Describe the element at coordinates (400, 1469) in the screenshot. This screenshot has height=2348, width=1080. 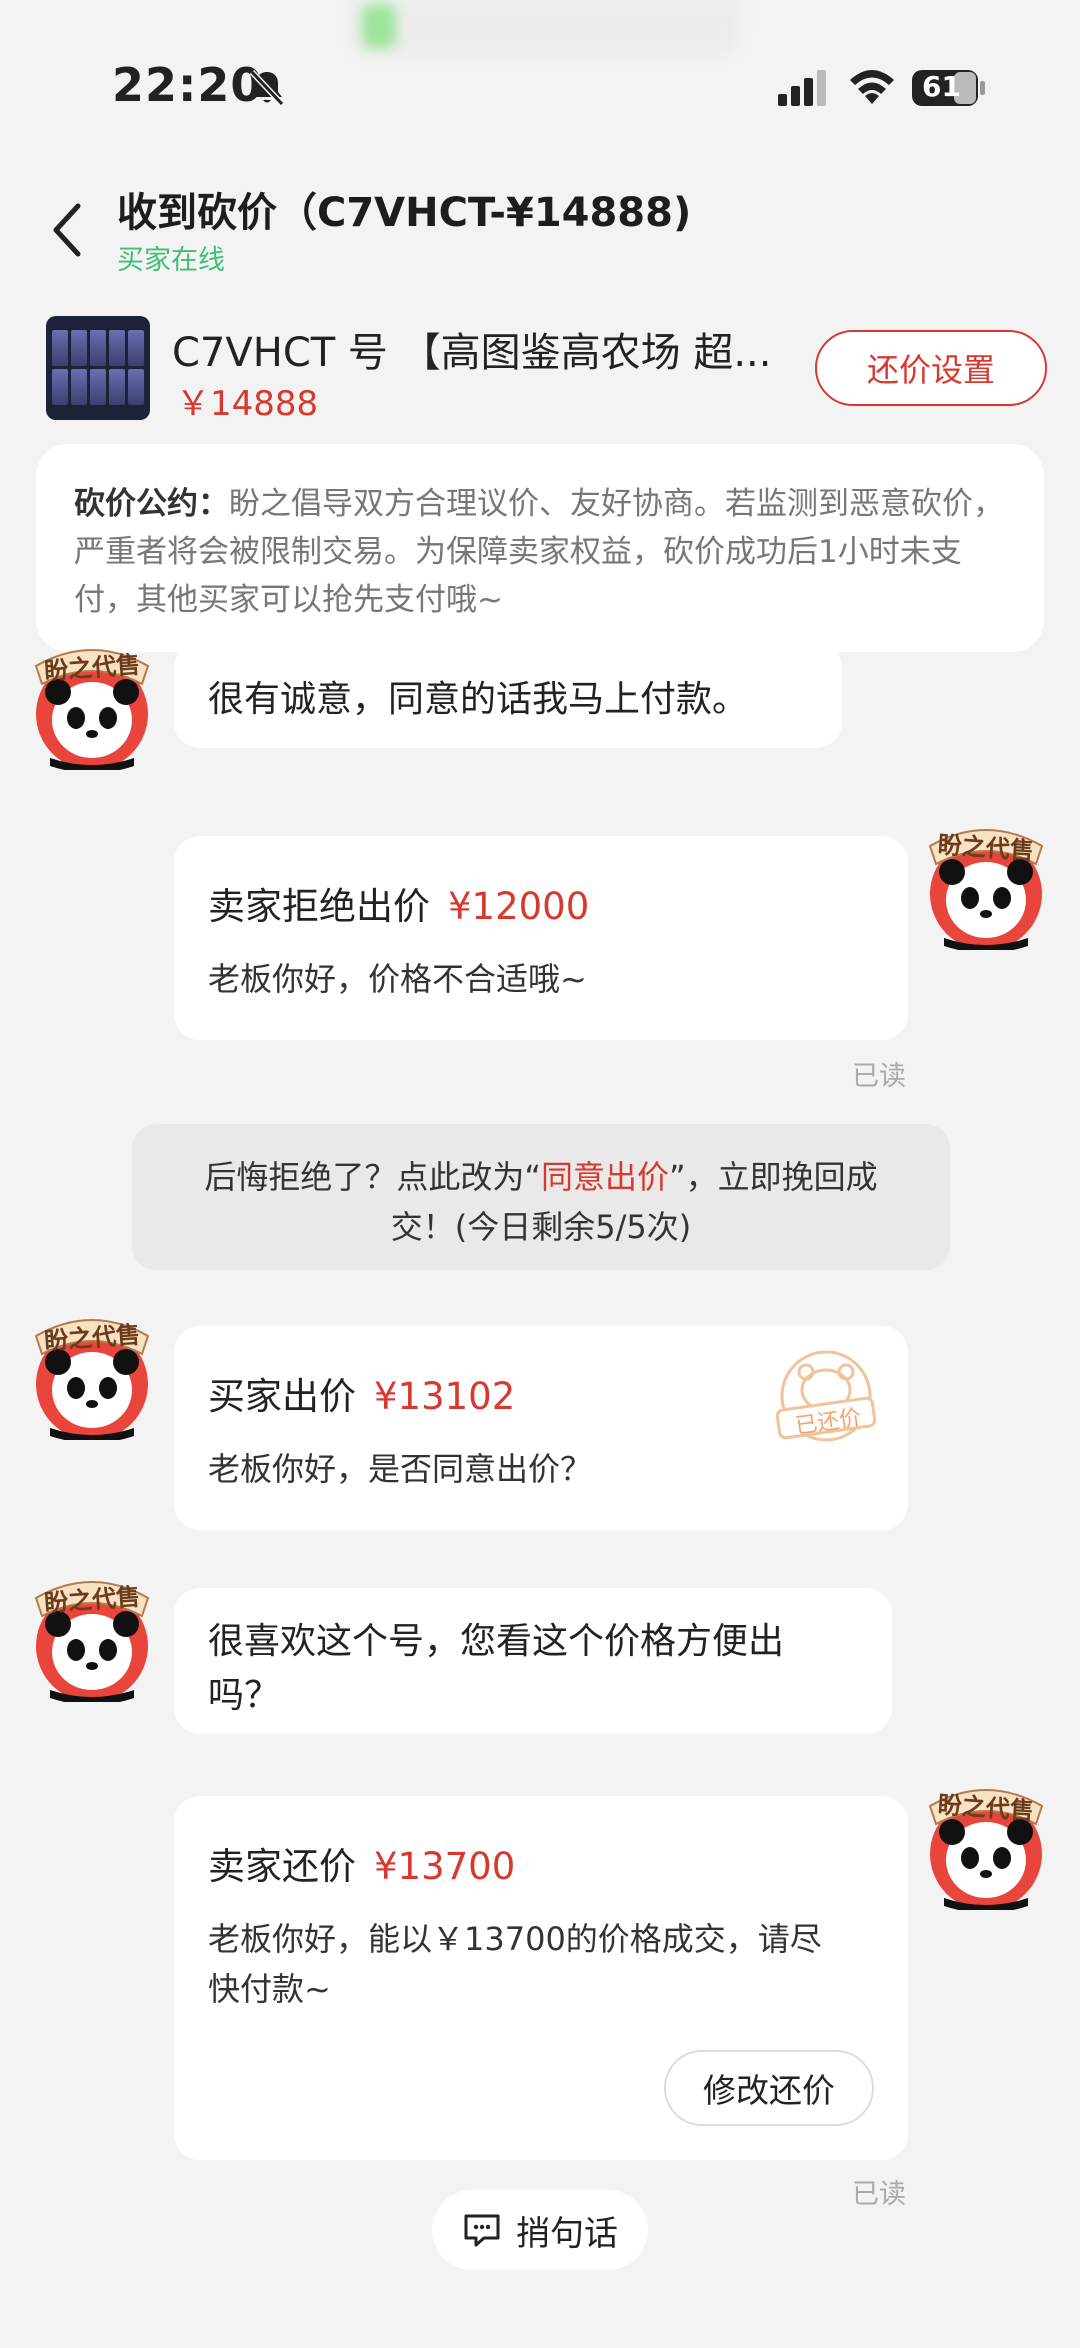
I see `offer-message: 老板你好，是否同意出价？` at that location.